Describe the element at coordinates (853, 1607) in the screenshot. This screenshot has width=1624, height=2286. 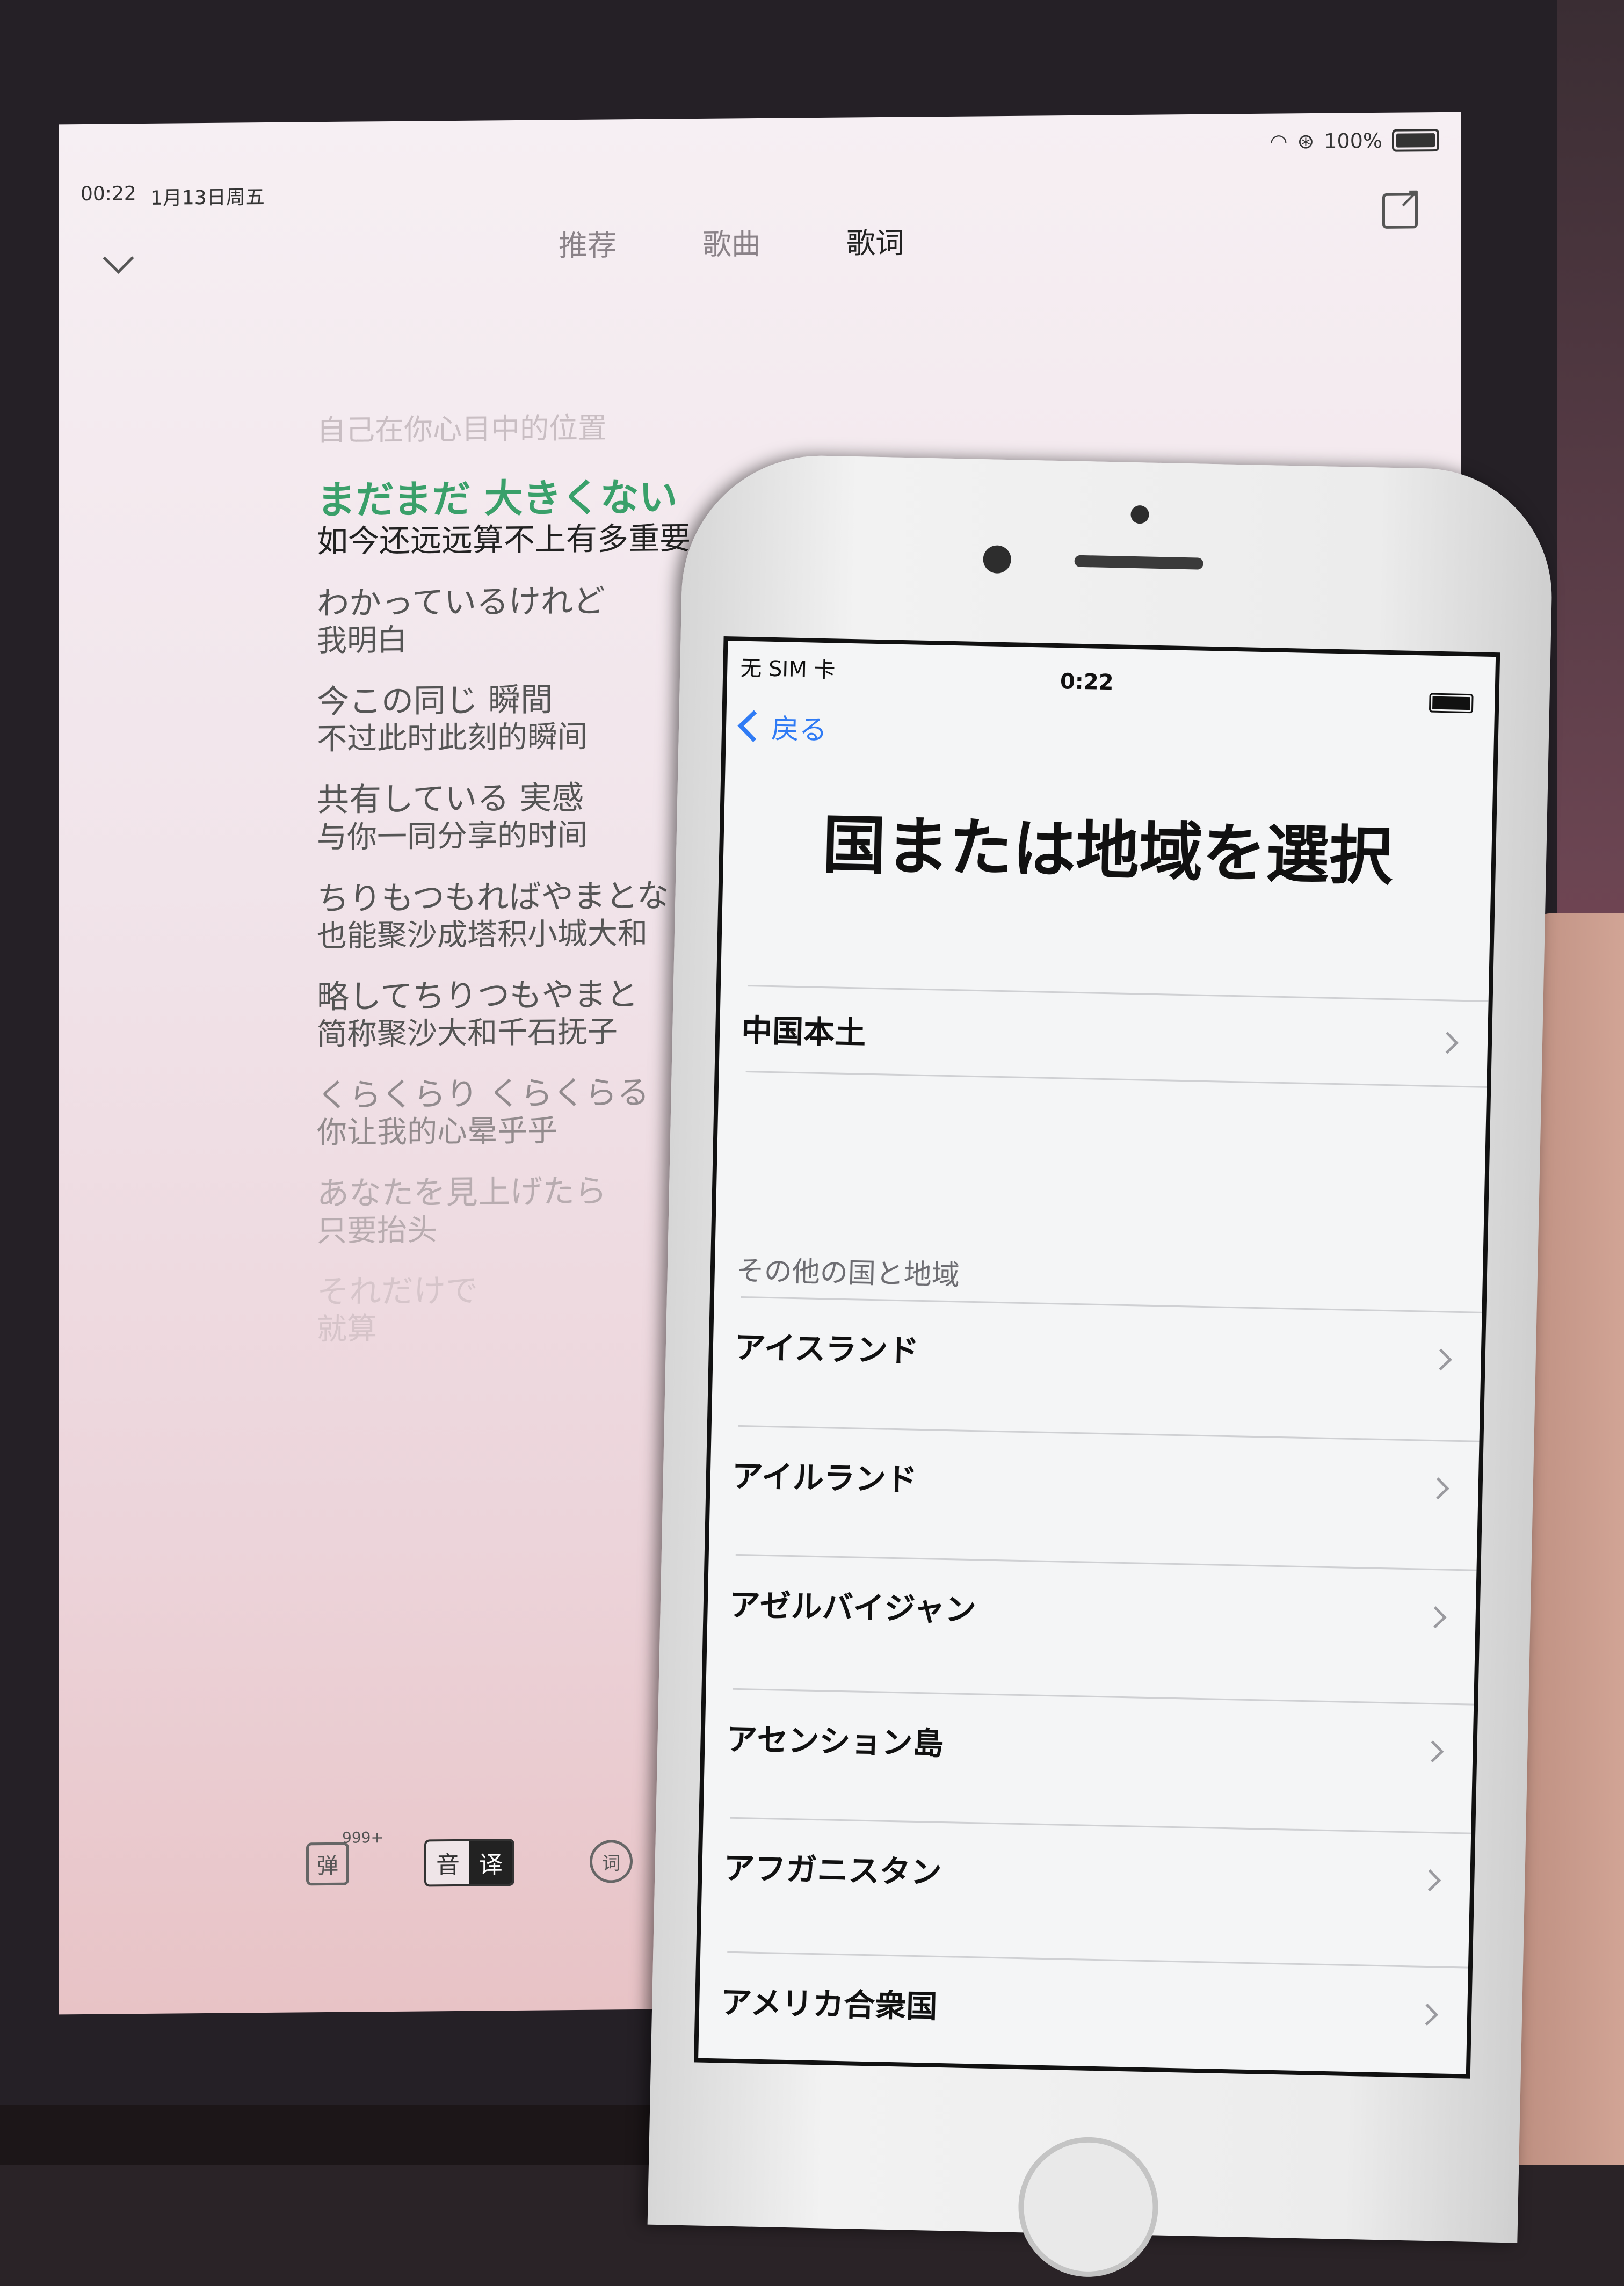
I see `region-label: アゼルバイジャン` at that location.